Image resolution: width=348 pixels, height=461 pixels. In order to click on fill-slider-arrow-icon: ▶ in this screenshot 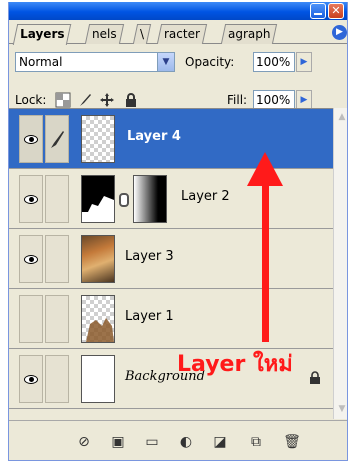, I will do `click(304, 100)`.